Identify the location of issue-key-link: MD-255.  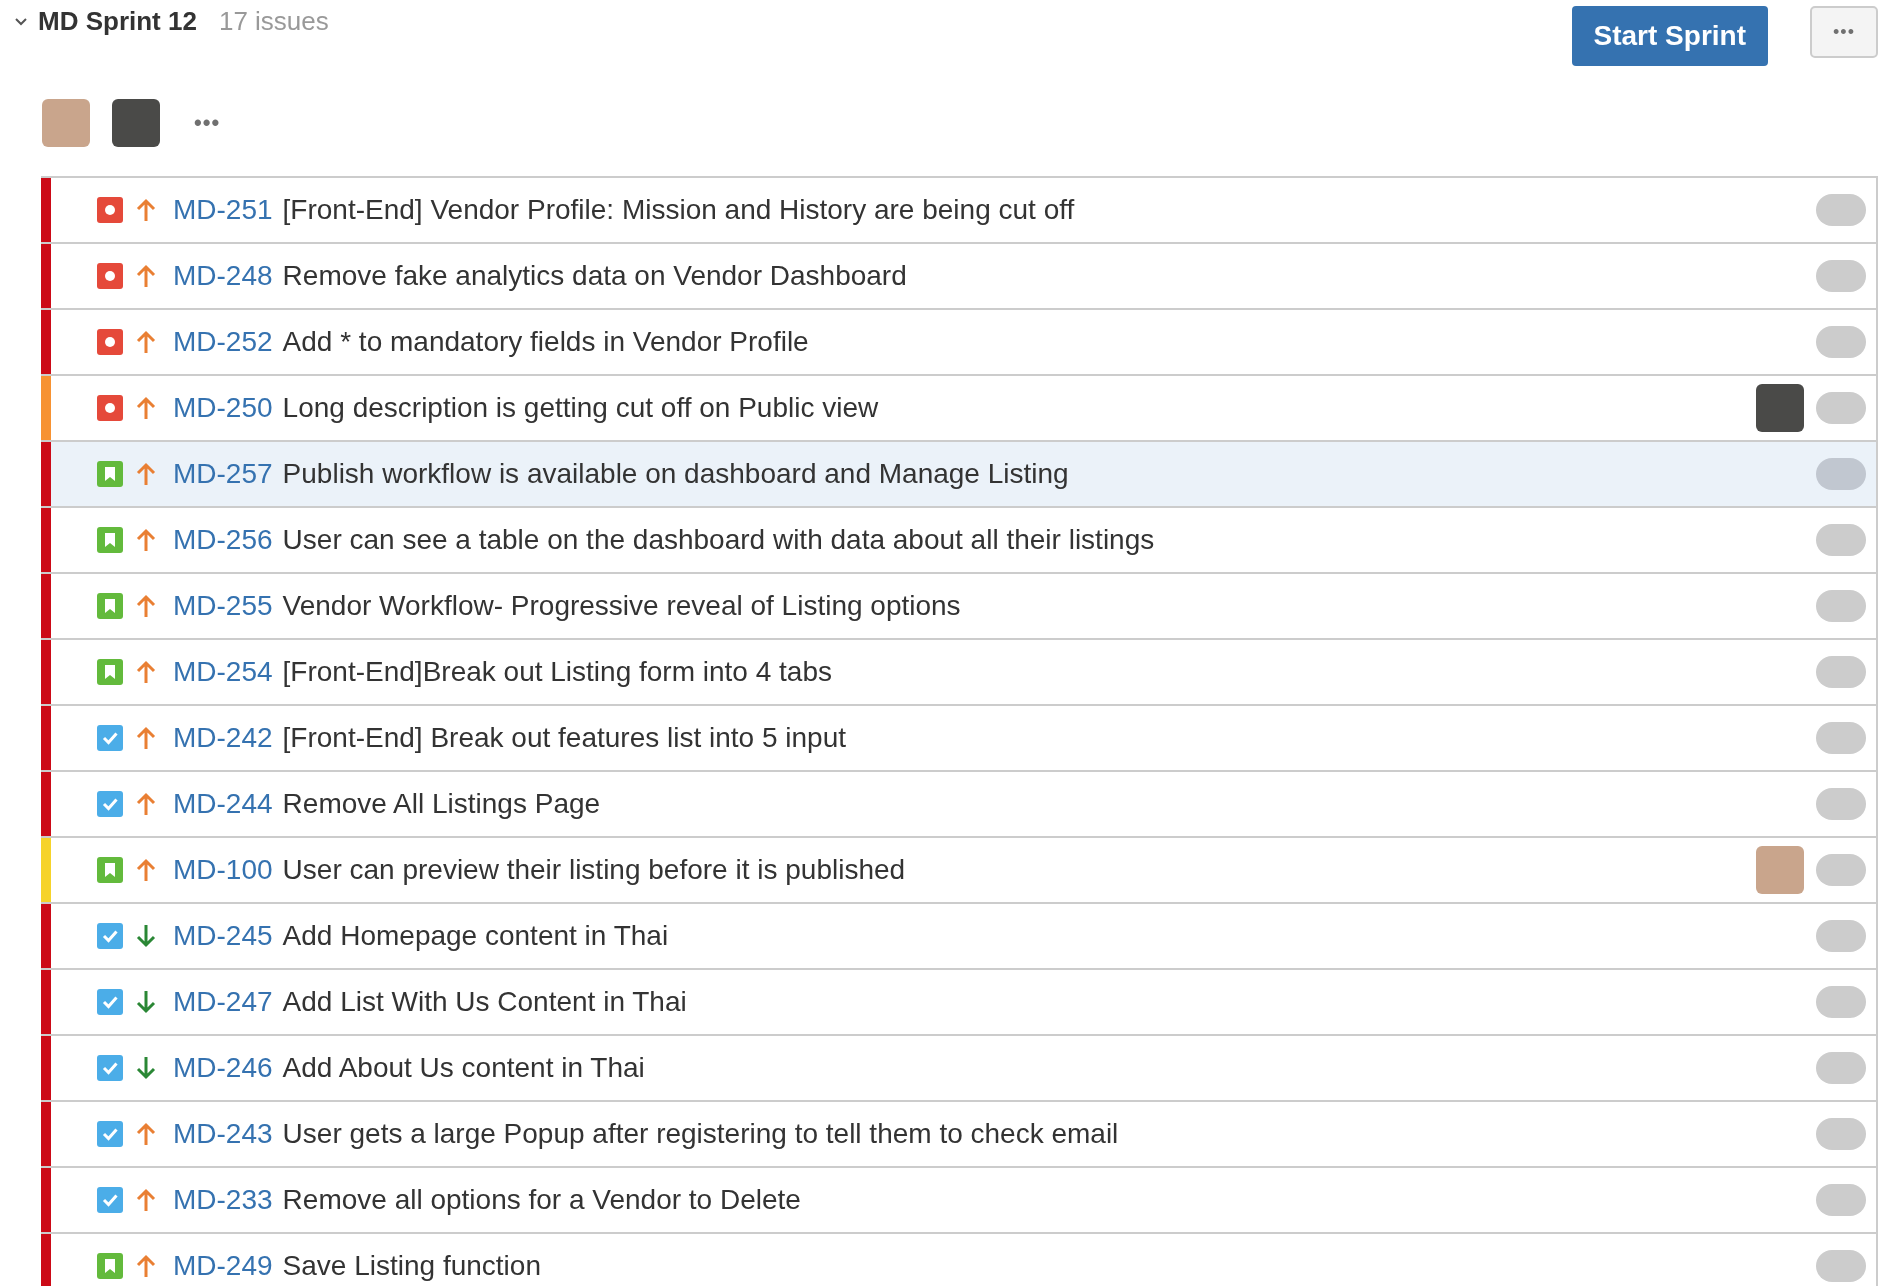
(223, 606).